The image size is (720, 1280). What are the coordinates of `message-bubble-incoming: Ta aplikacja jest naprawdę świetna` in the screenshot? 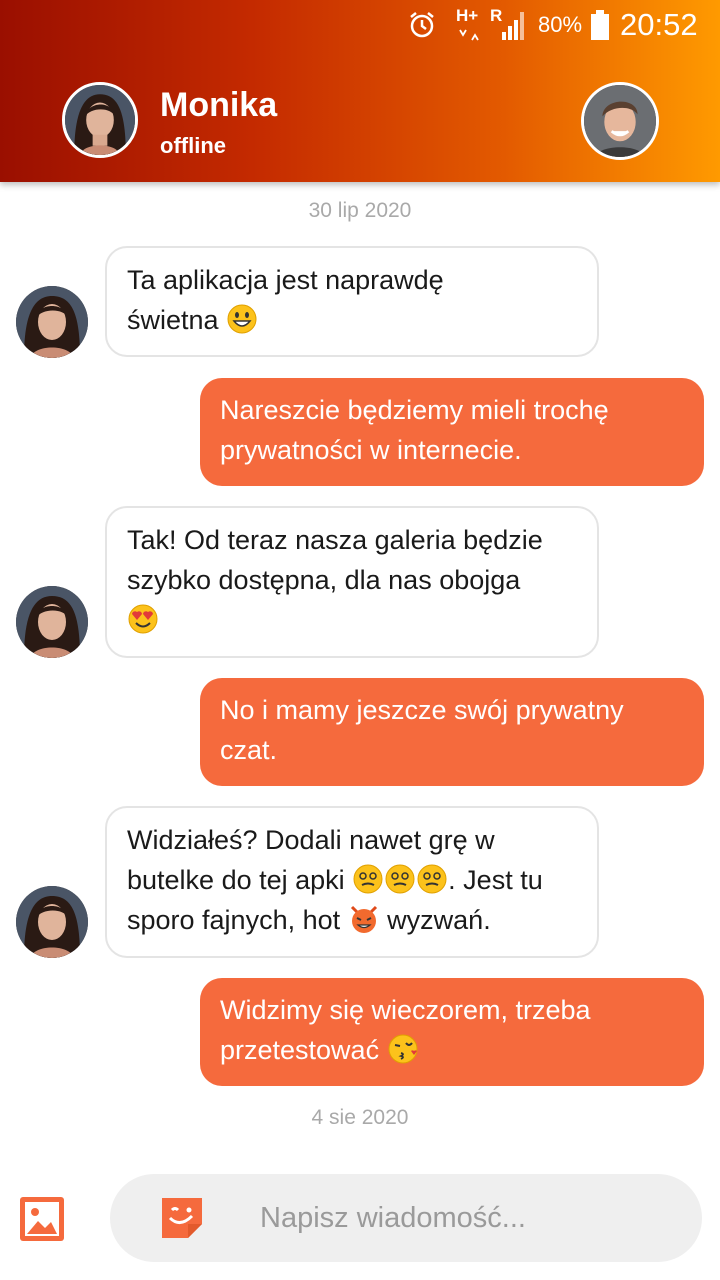 It's located at (352, 301).